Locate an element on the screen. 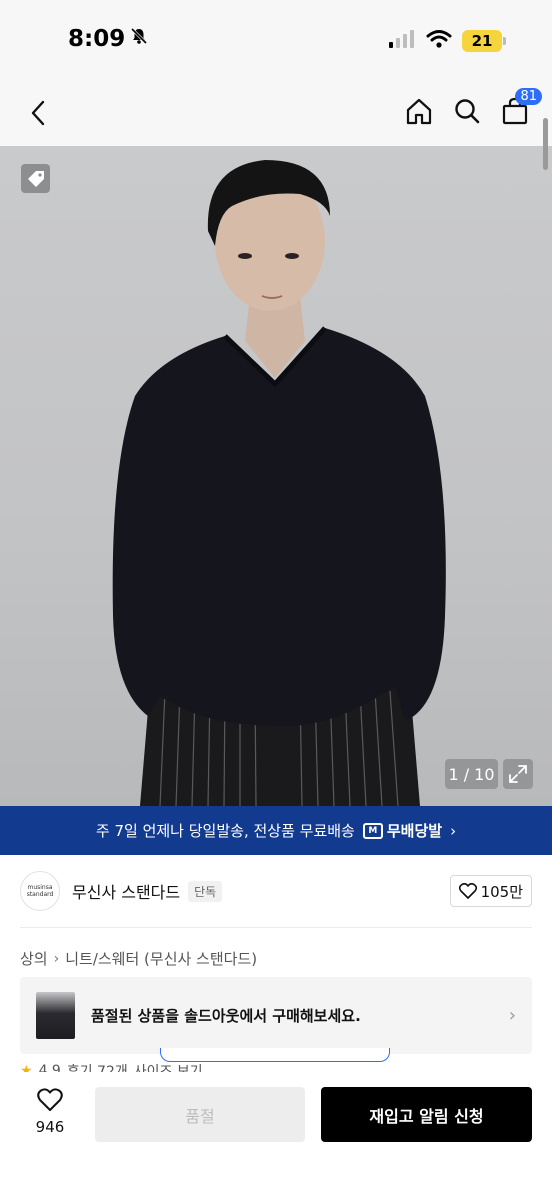  delivery-promo-banner: 주 7일 언제나 당일발송, 전상품 무료배송 M 무배당발 › is located at coordinates (276, 830).